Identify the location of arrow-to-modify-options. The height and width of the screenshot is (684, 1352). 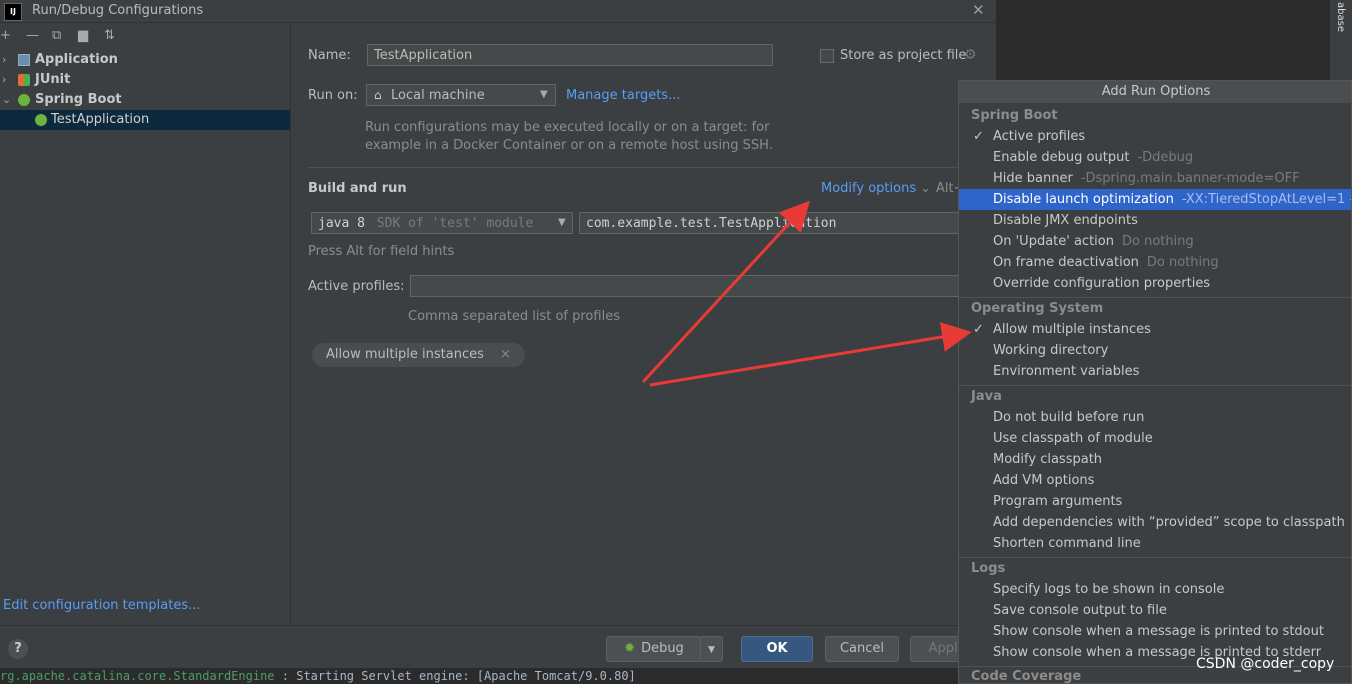
(726, 292).